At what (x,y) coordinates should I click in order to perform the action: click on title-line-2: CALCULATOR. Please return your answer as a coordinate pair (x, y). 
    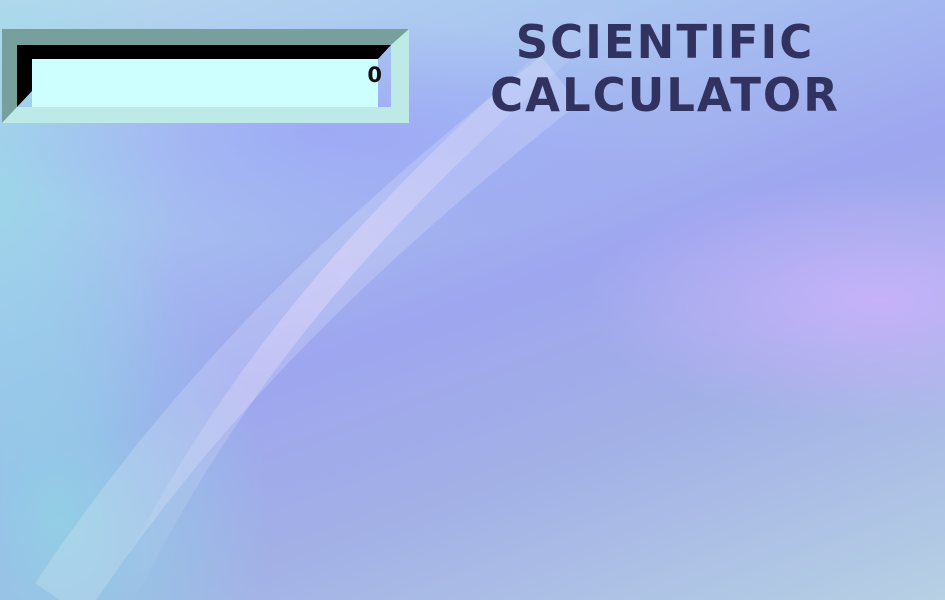
    Looking at the image, I should click on (665, 95).